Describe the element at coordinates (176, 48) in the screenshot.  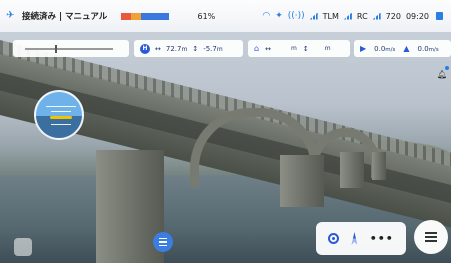
I see `home-distance-value: 72.7m` at that location.